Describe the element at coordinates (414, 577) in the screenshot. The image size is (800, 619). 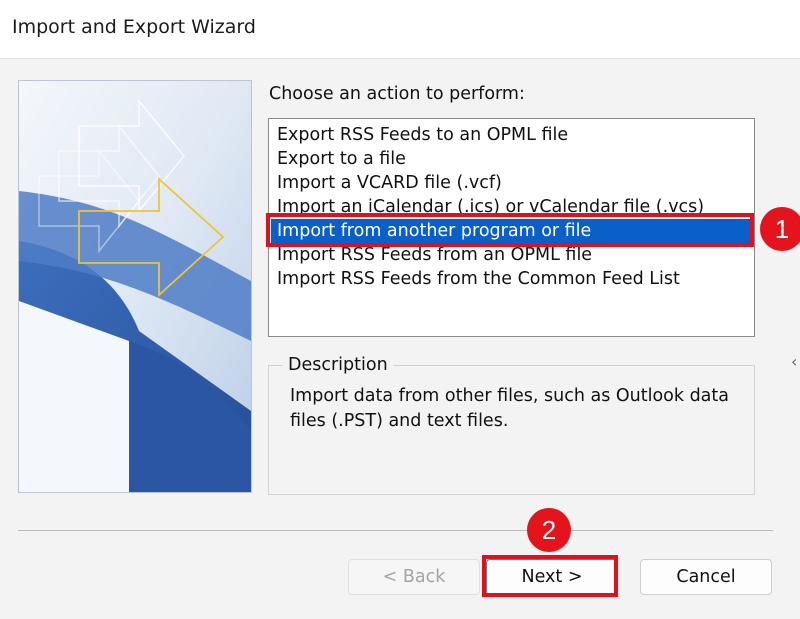
I see `back-button: < Back` at that location.